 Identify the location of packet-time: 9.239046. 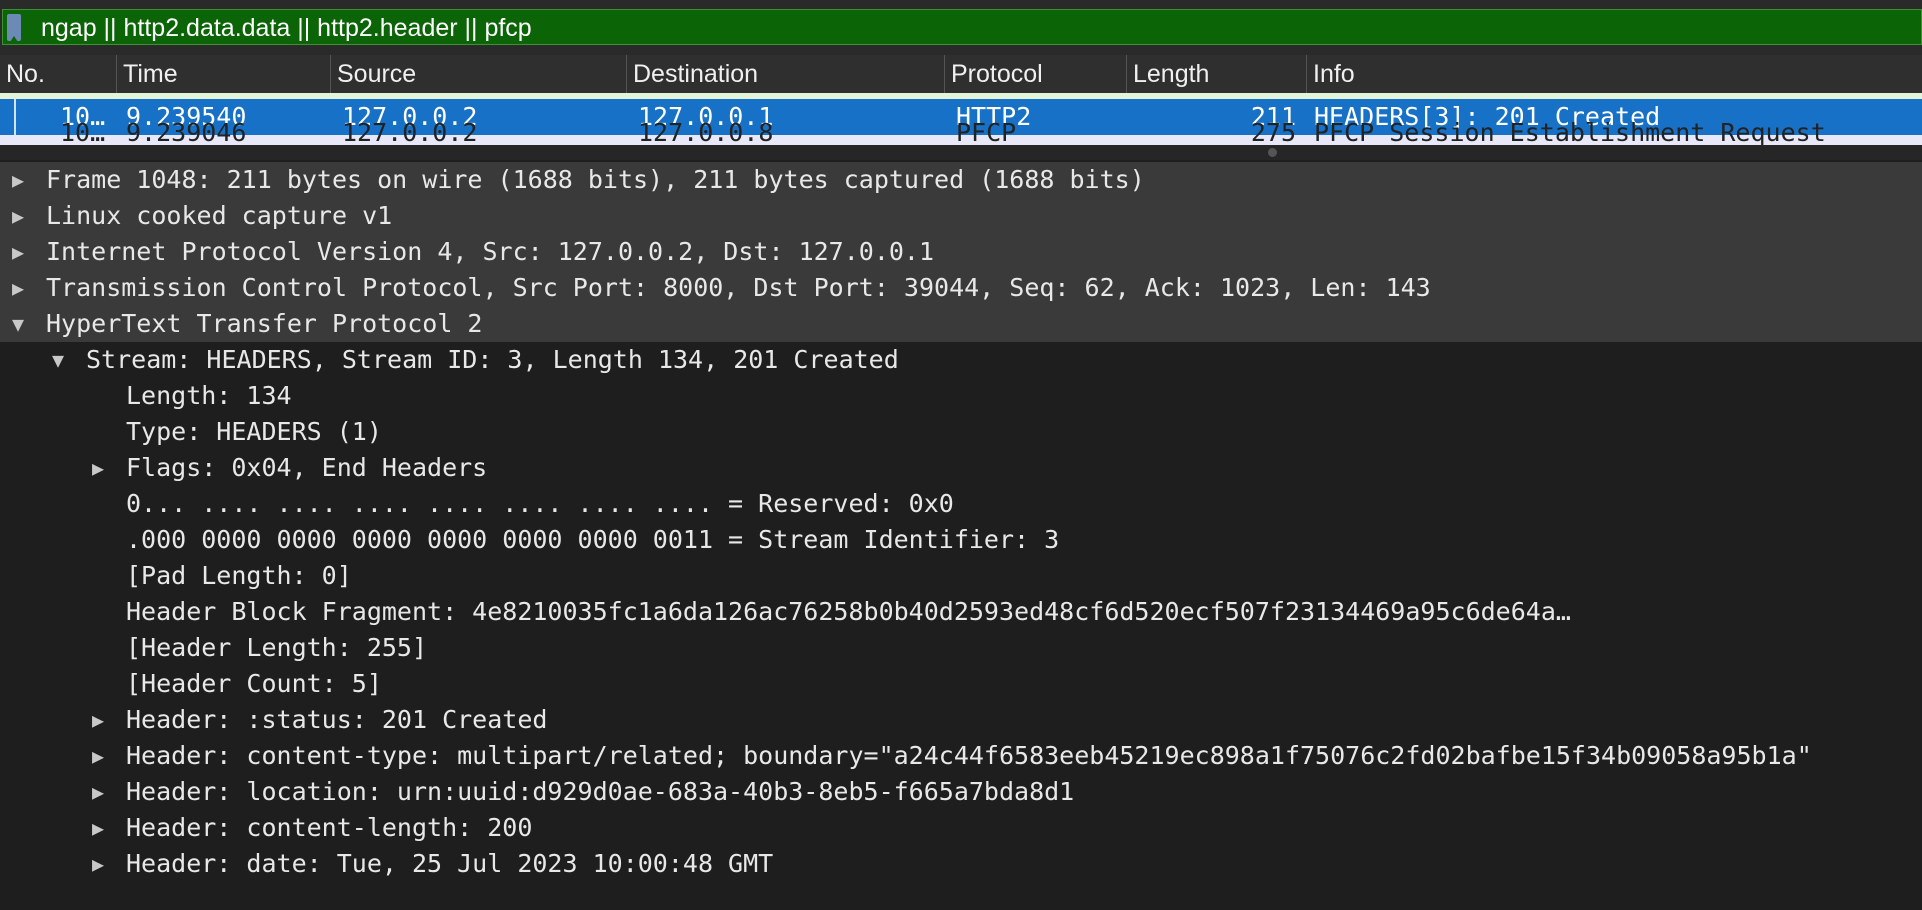
(186, 131).